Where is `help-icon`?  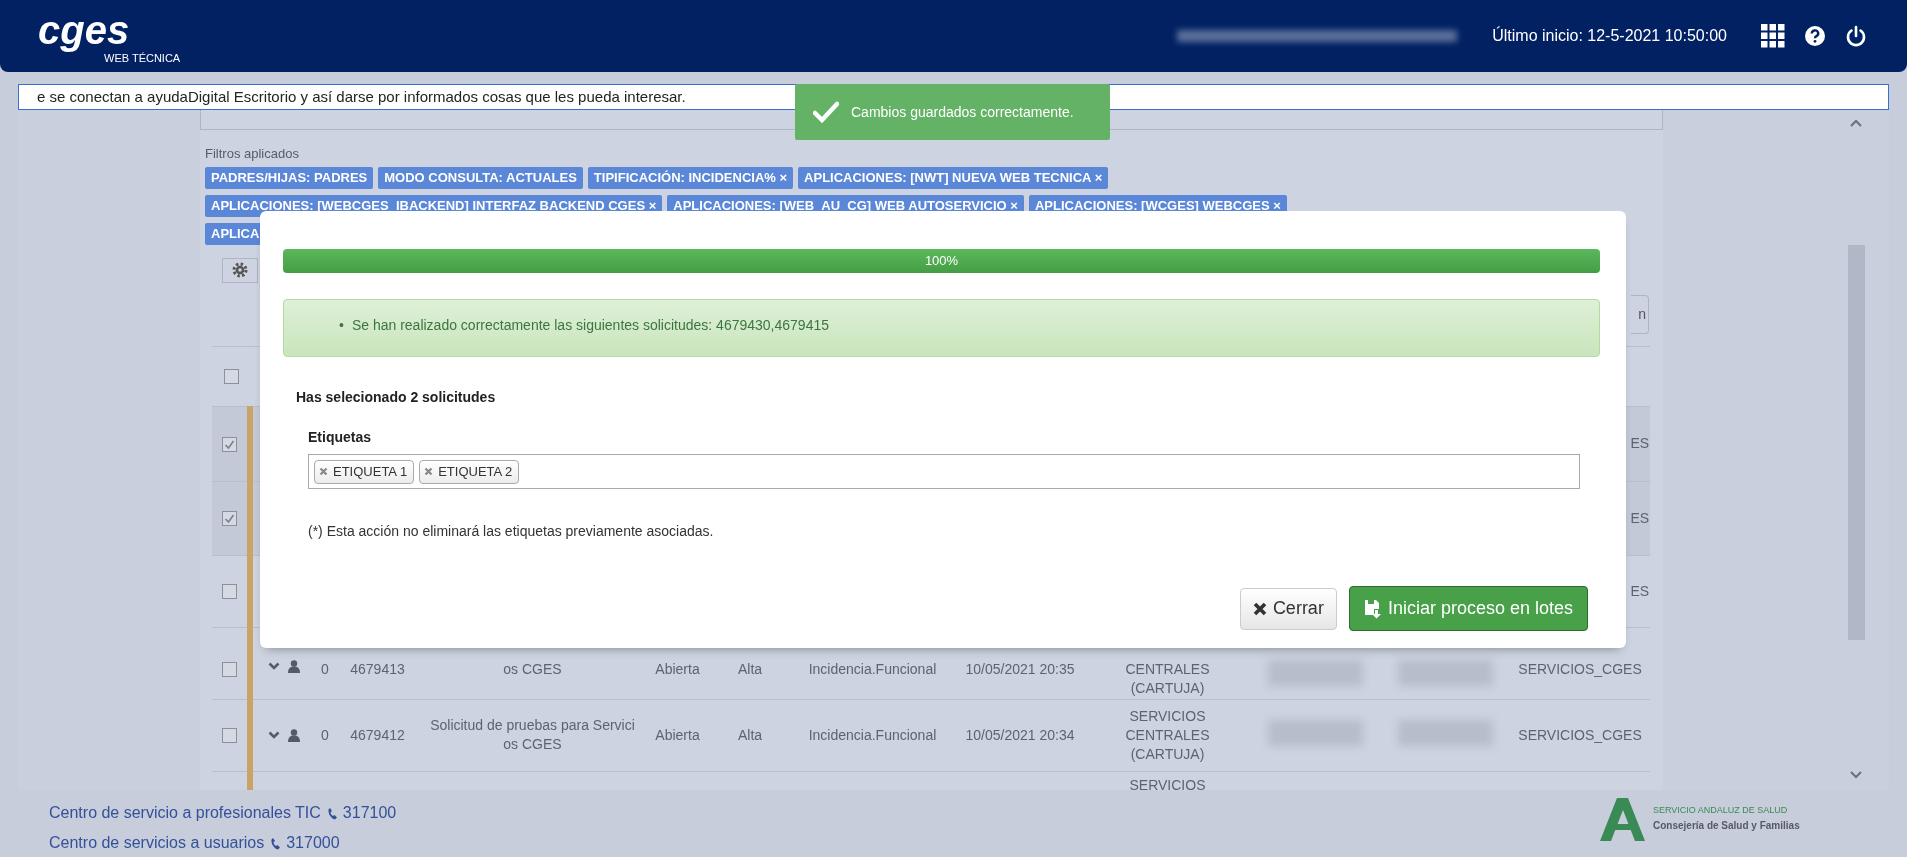 help-icon is located at coordinates (1815, 36).